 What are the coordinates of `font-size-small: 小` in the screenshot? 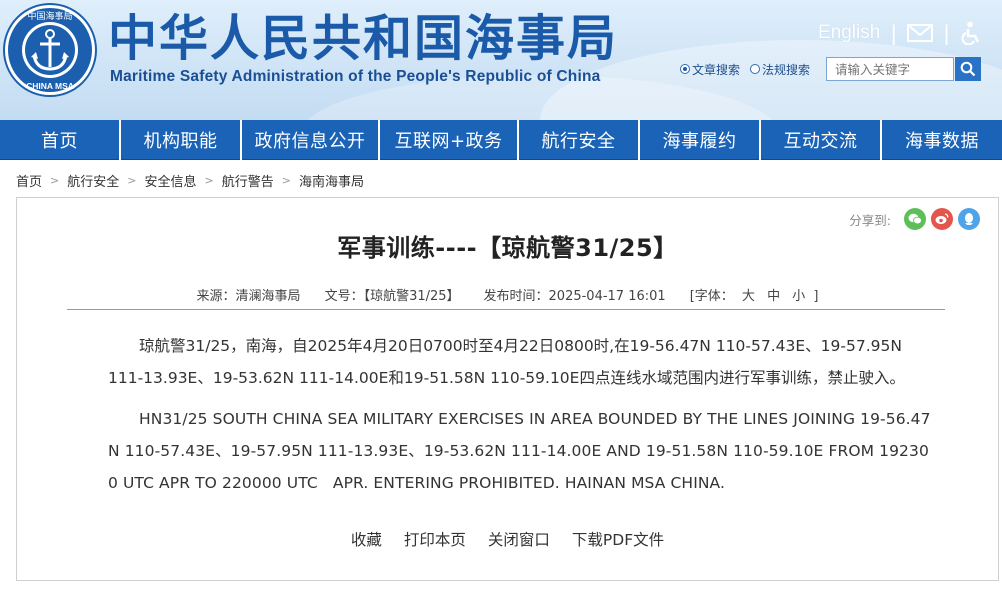 It's located at (798, 296).